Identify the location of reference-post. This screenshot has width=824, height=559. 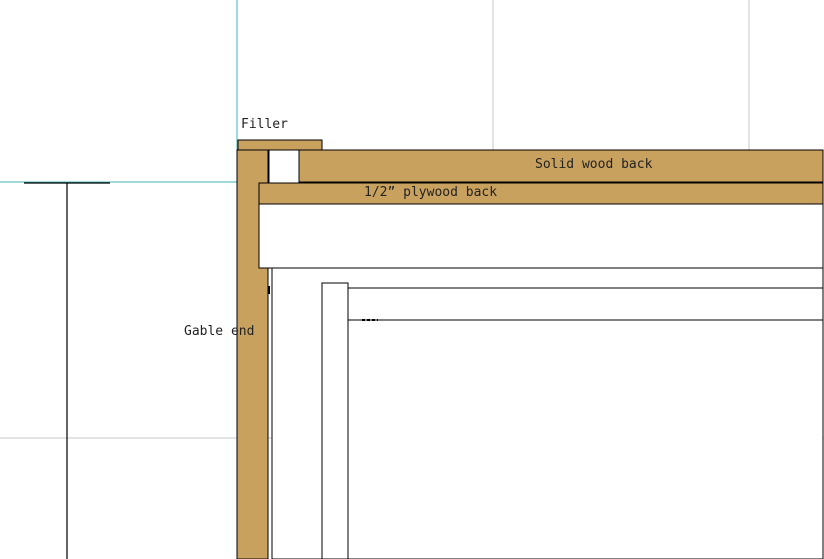
(67, 370).